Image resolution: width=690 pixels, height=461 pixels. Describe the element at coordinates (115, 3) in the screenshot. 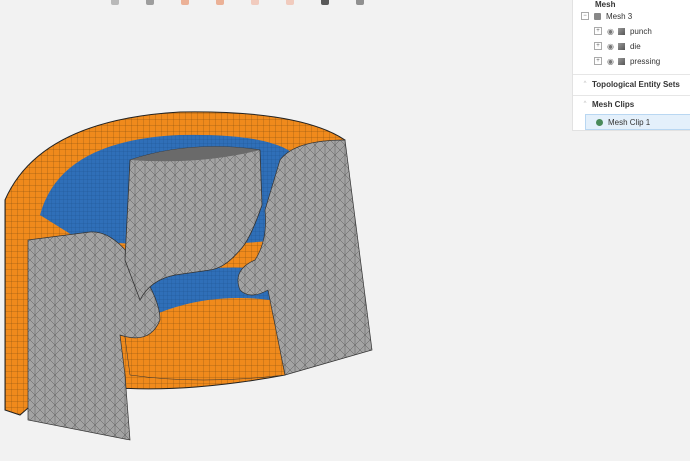

I see `view-front-icon` at that location.